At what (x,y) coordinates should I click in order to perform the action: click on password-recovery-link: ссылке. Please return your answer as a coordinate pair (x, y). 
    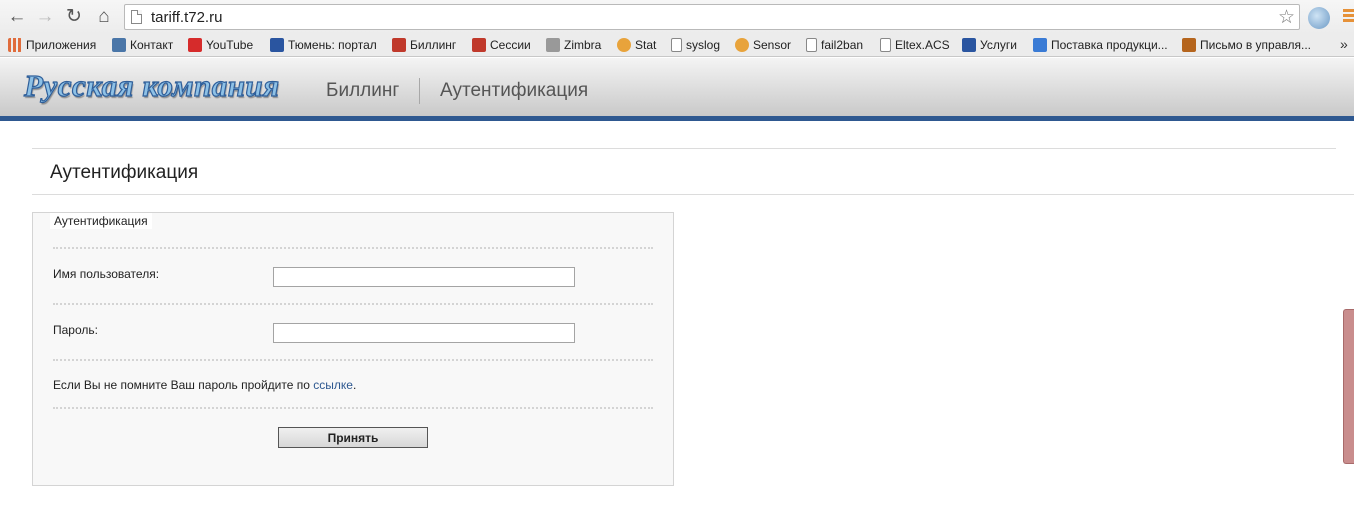
    Looking at the image, I should click on (333, 385).